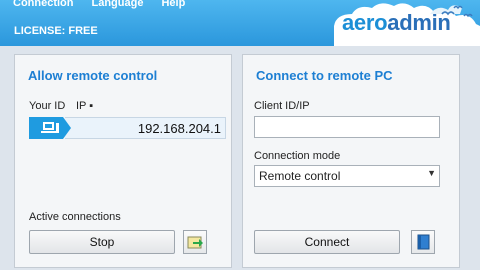 The width and height of the screenshot is (480, 270). I want to click on transfer-button, so click(195, 242).